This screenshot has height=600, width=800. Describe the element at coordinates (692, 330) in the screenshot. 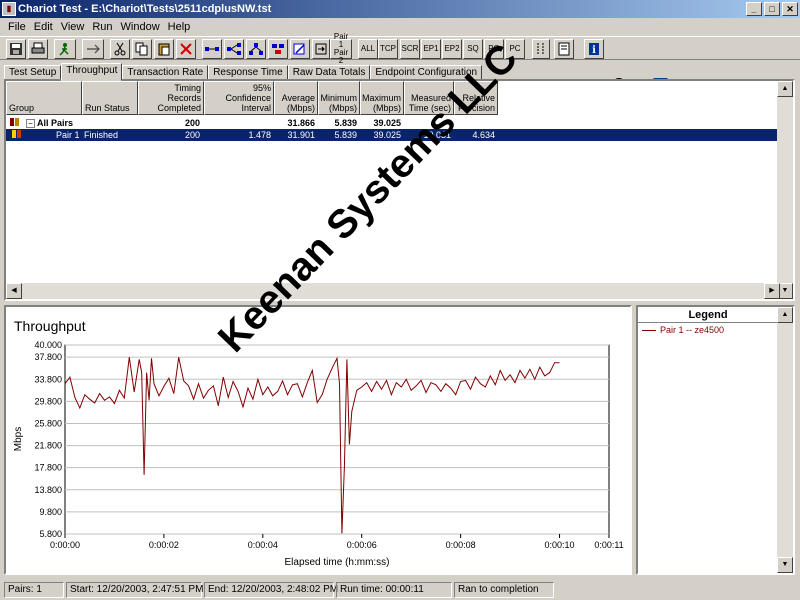

I see `legend-label: Pair 1 -- ze4500` at that location.